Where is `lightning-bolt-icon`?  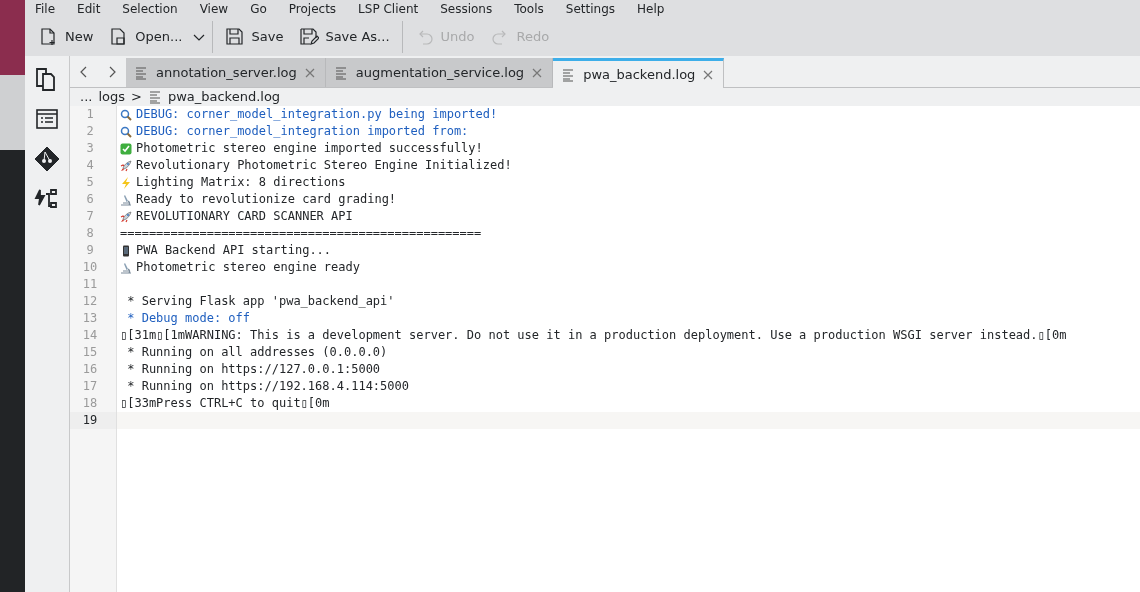 lightning-bolt-icon is located at coordinates (126, 182).